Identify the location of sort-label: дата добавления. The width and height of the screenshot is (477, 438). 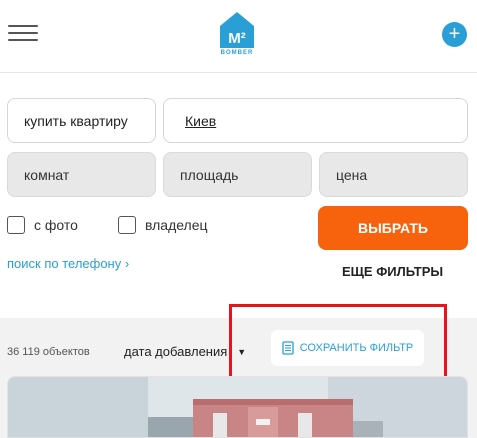
(176, 351).